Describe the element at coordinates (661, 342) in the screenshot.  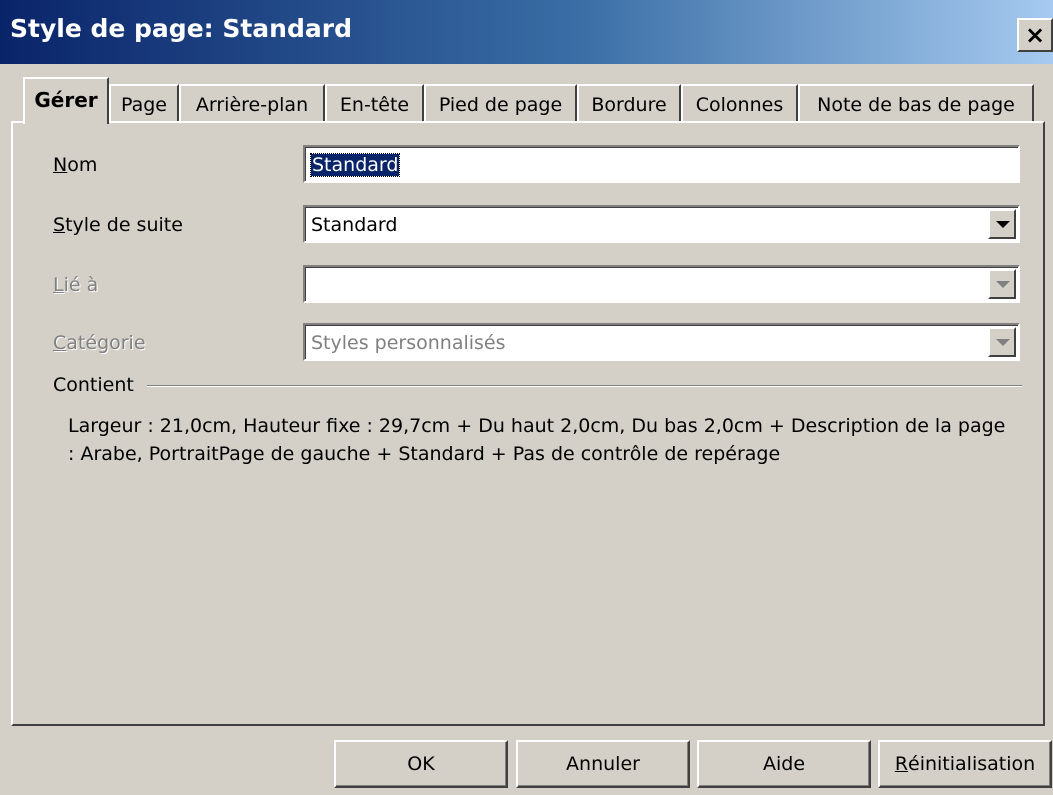
I see `categorie-select: Styles personnalisés` at that location.